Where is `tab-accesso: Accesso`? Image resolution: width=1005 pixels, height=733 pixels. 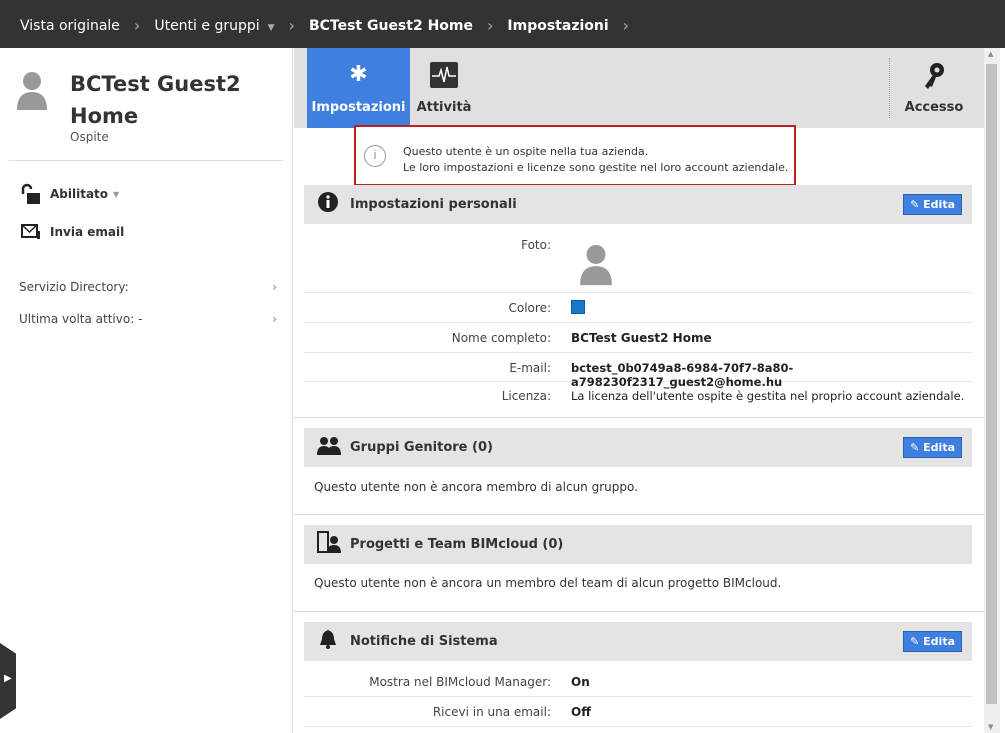
tab-accesso: Accesso is located at coordinates (934, 88).